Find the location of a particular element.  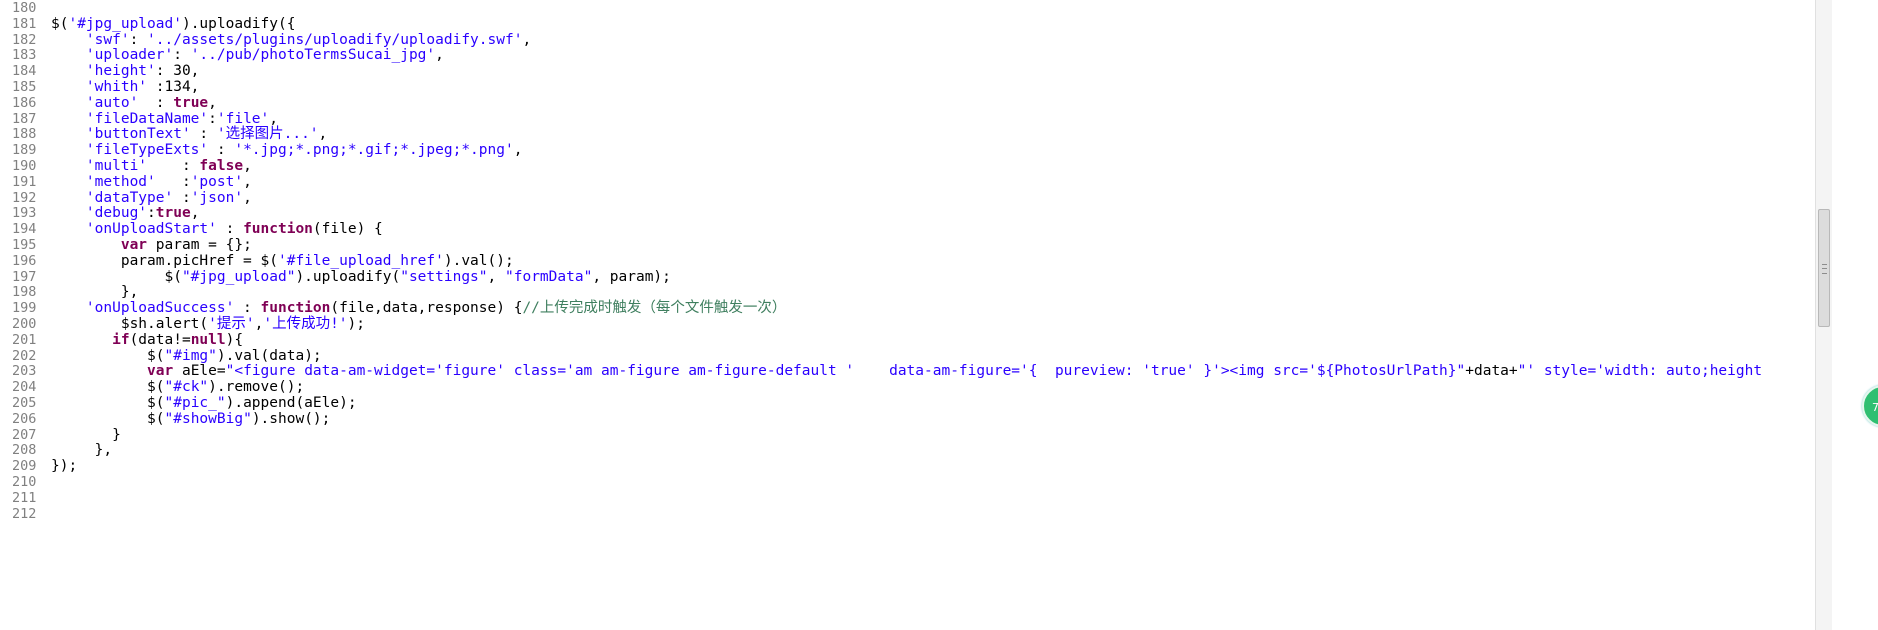

code-token: '#file_upload_href' is located at coordinates (360, 260).